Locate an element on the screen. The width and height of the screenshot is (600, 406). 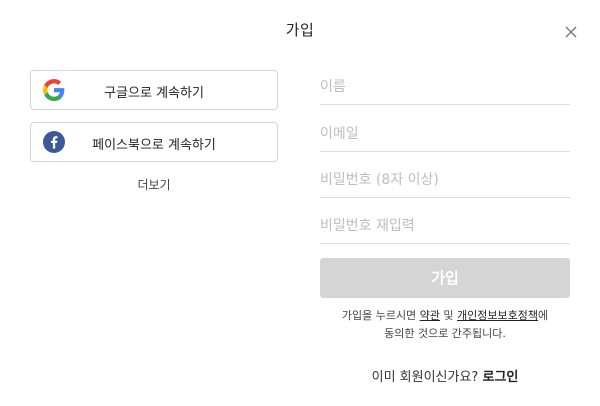
password-confirm-input is located at coordinates (445, 226).